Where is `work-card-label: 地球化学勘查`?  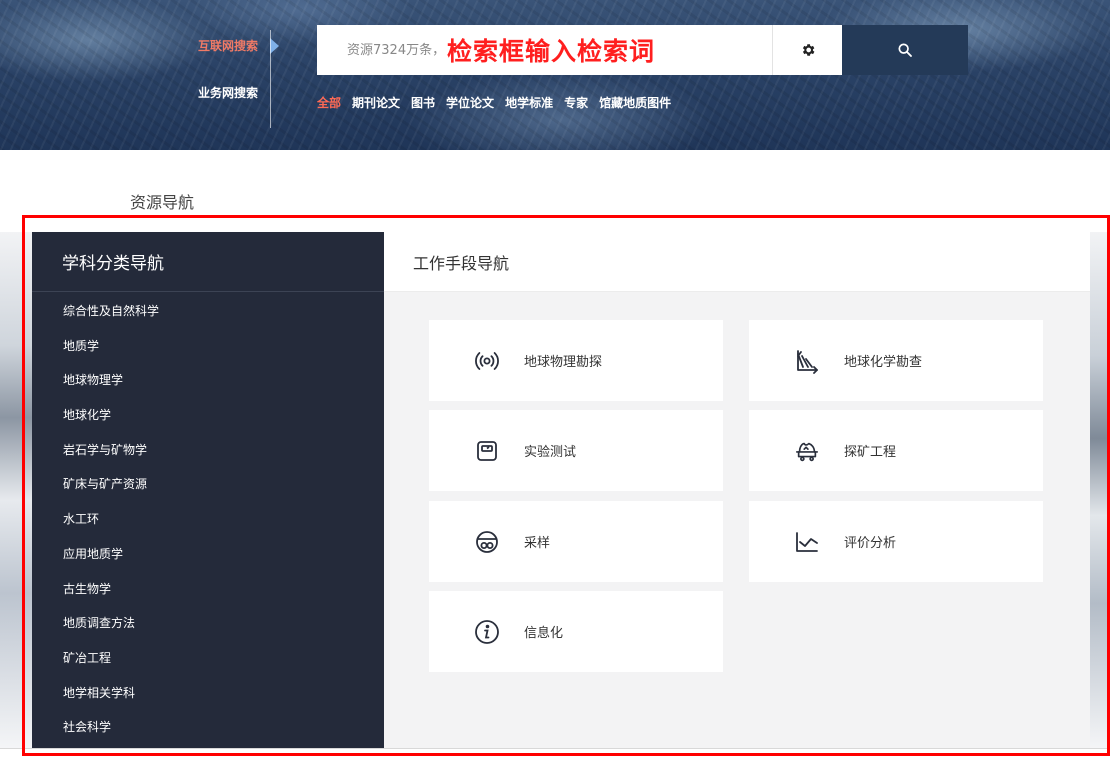 work-card-label: 地球化学勘查 is located at coordinates (883, 362).